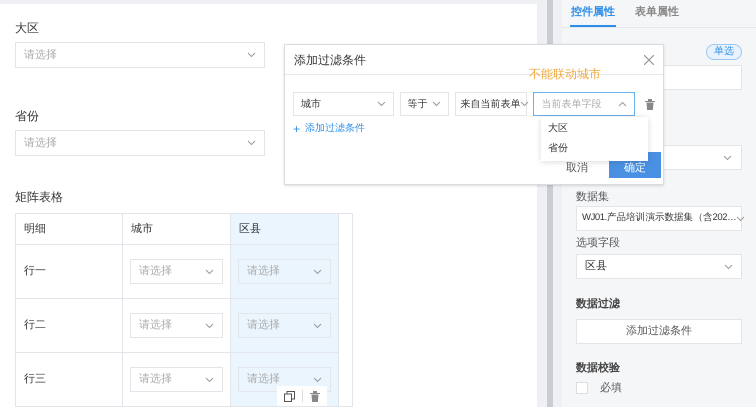  What do you see at coordinates (34, 380) in the screenshot?
I see `row-label: 行三` at bounding box center [34, 380].